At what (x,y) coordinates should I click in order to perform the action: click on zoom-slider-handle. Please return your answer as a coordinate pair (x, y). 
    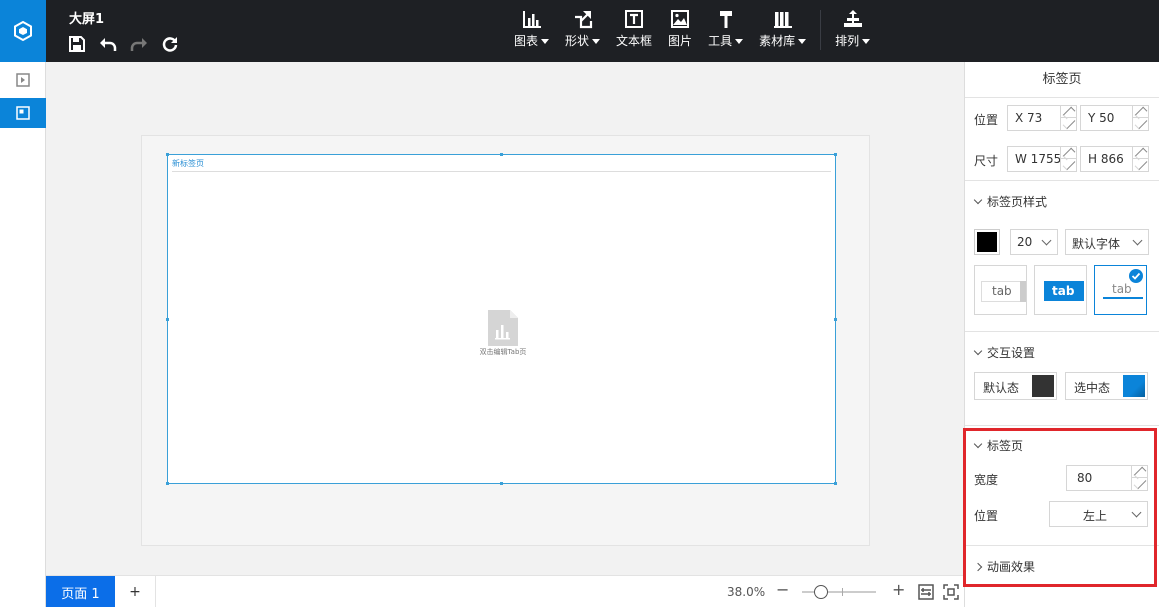
    Looking at the image, I should click on (821, 592).